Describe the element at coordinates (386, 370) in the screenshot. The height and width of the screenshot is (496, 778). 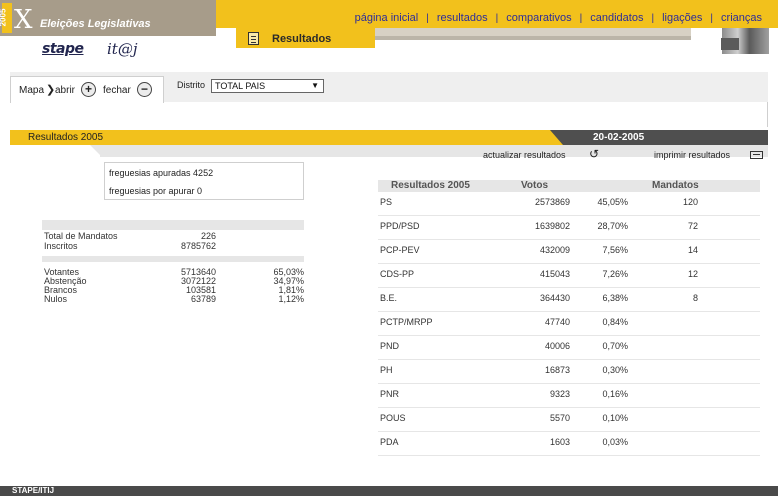
I see `party-name: PH` at that location.